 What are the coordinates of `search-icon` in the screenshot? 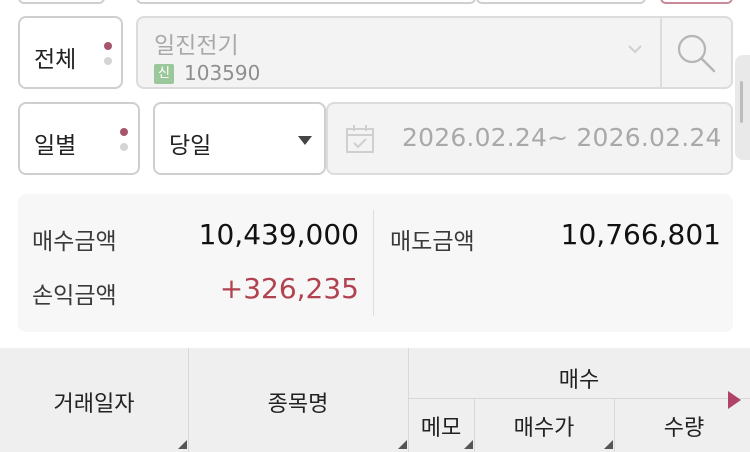 It's located at (696, 53).